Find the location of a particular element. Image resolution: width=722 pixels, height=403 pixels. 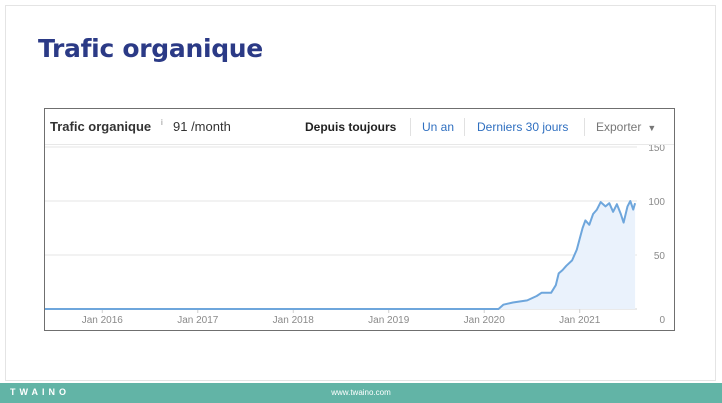

footer-bar: TWAINO www.twaino.com is located at coordinates (361, 393).